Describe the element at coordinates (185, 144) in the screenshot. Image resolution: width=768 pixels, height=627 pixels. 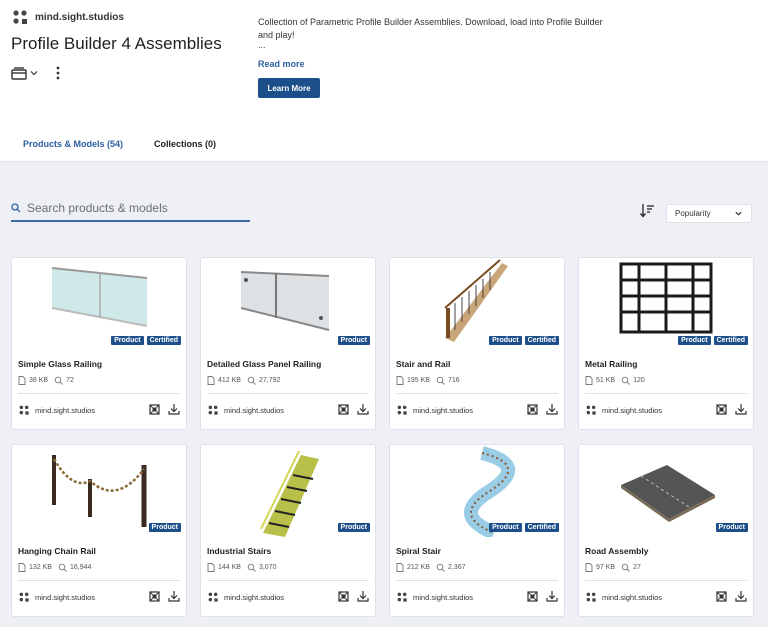
I see `tab-collections: Collections (0)` at that location.